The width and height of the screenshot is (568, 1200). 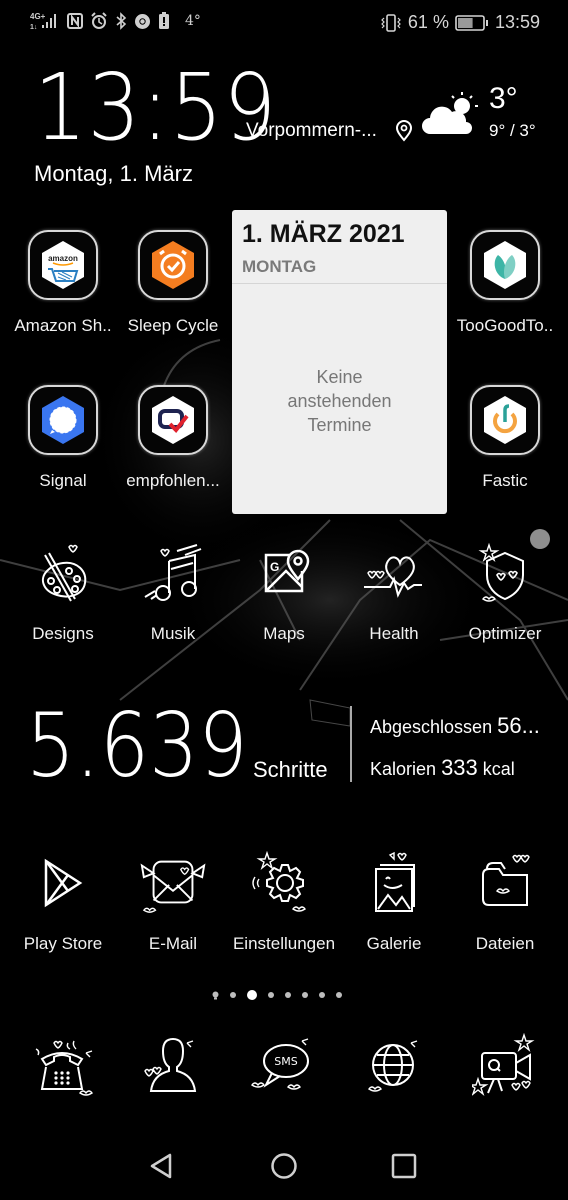 I want to click on back-button, so click(x=162, y=1166).